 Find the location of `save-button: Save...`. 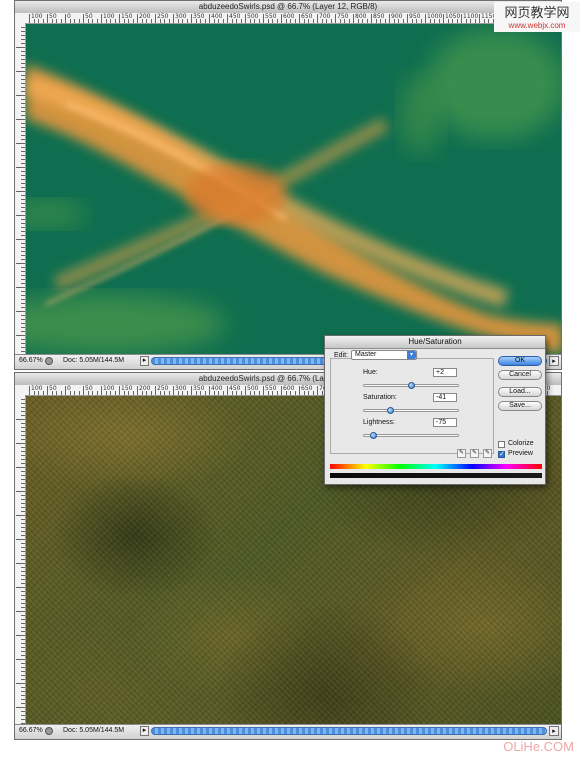

save-button: Save... is located at coordinates (520, 406).